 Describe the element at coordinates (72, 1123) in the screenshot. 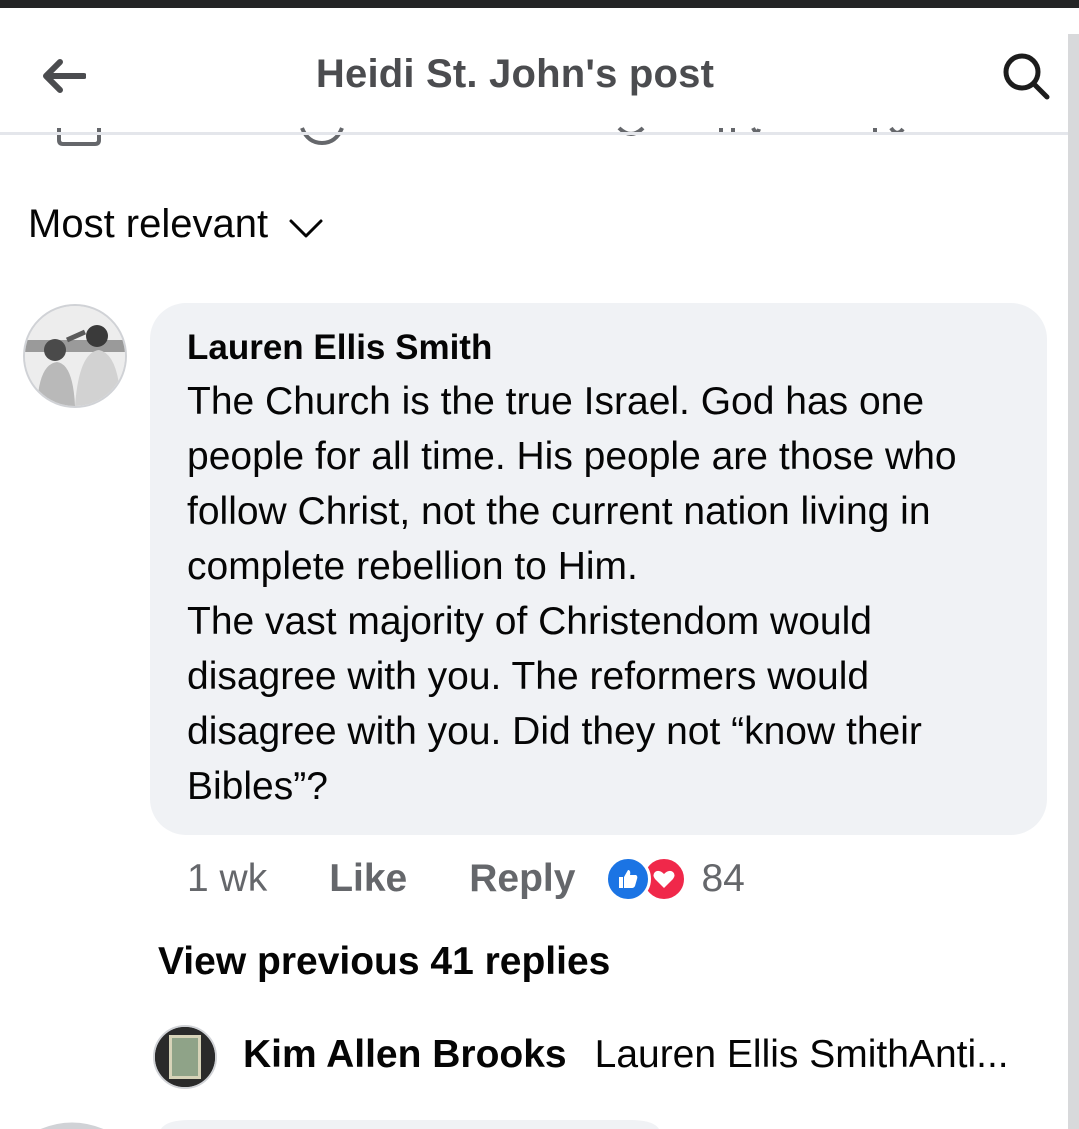

I see `next-avatar` at that location.